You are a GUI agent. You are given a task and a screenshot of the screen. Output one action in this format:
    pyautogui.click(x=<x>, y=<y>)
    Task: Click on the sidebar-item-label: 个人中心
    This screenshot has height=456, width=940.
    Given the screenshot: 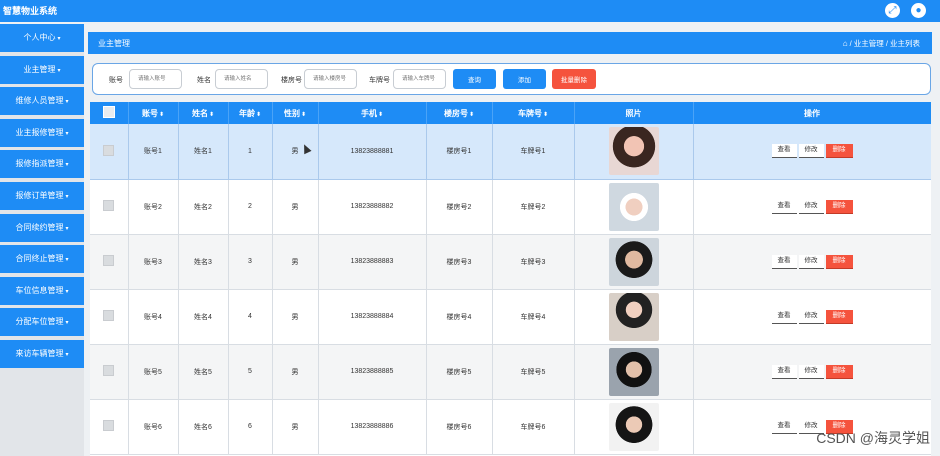 What is the action you would take?
    pyautogui.click(x=39, y=37)
    